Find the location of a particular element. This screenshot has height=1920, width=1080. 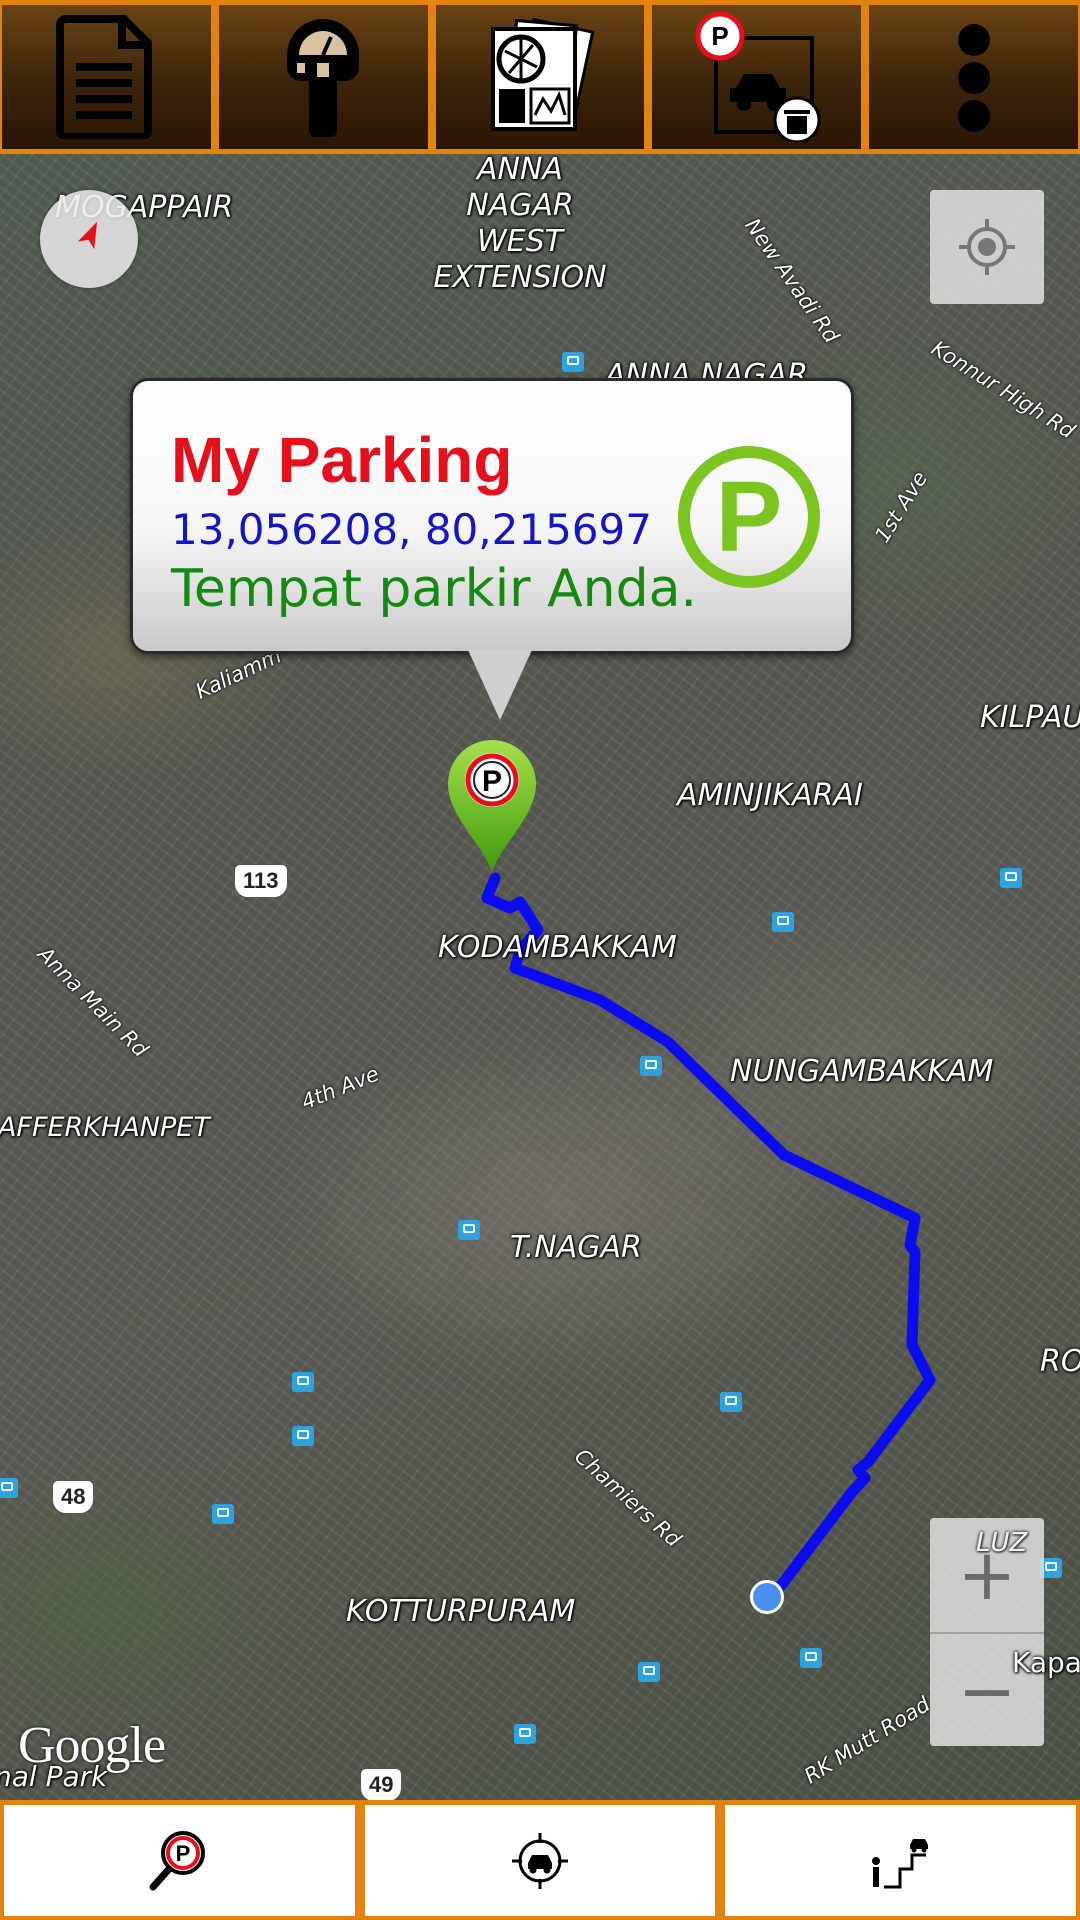

parking-meter-icon is located at coordinates (323, 78).